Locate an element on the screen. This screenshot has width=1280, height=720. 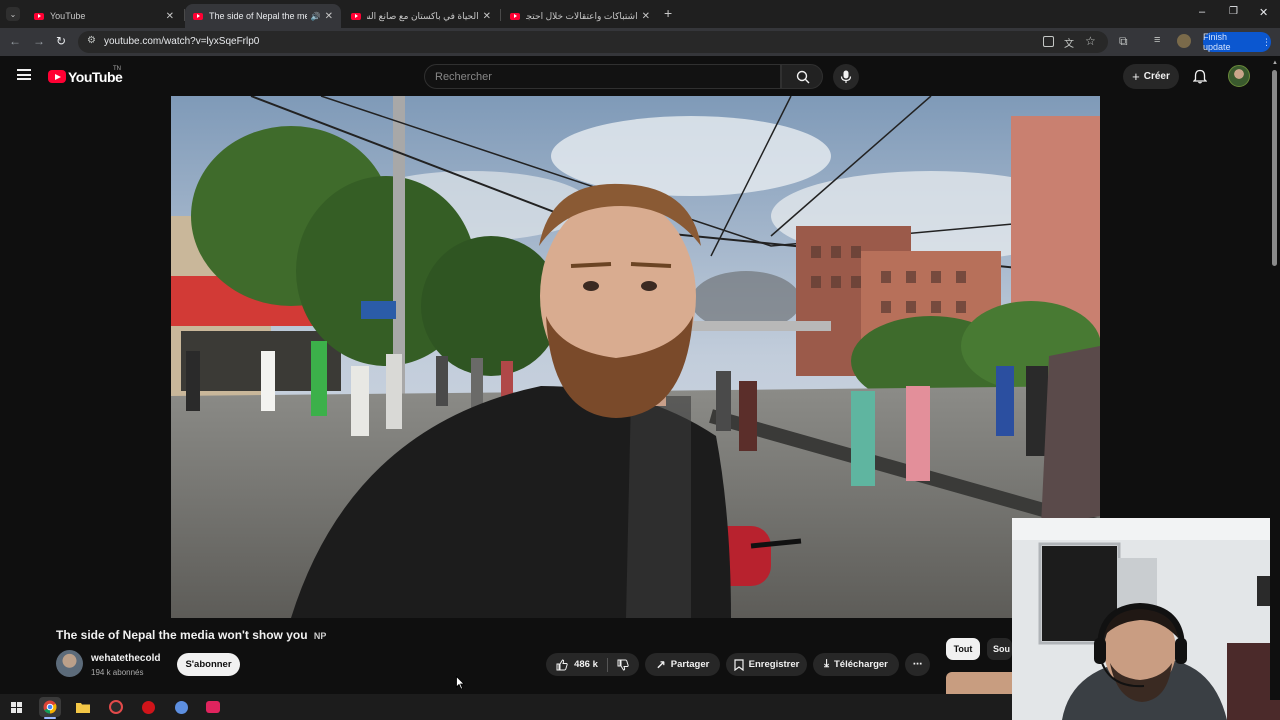
more-horiz-icon: ⋯ is located at coordinates (917, 664).